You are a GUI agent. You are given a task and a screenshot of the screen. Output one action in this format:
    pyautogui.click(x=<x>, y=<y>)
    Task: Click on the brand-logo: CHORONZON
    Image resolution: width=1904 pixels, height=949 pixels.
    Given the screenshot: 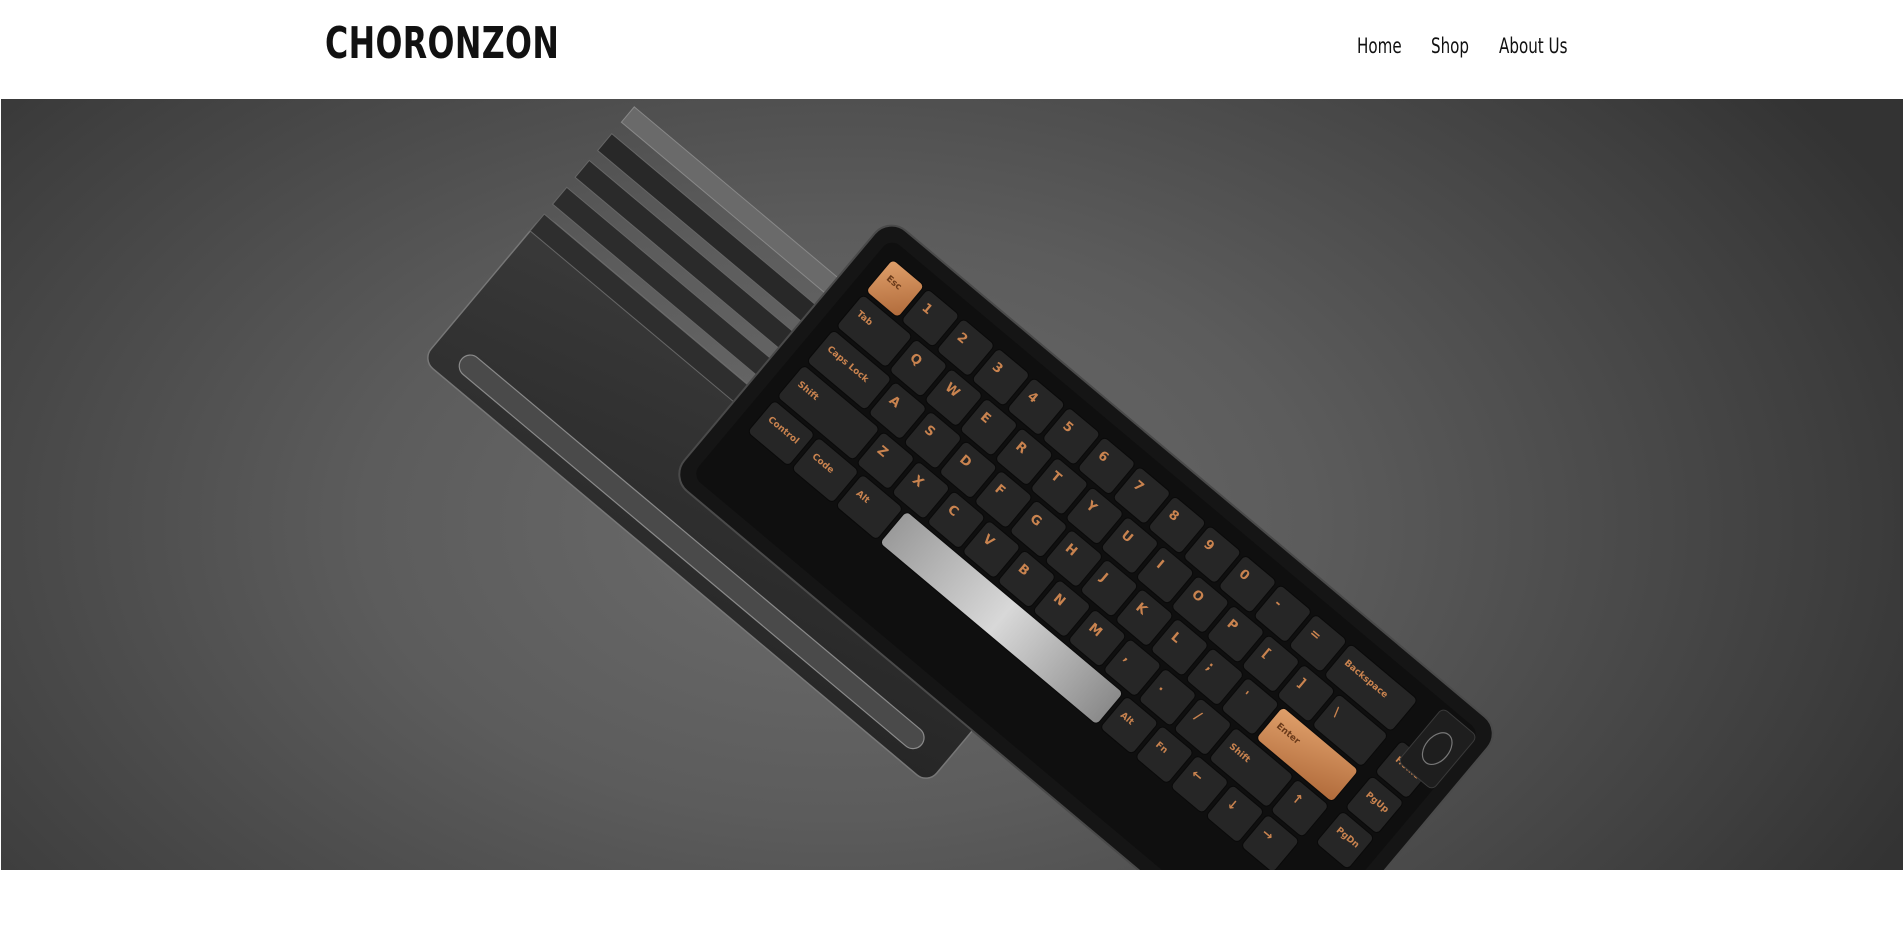 What is the action you would take?
    pyautogui.click(x=442, y=43)
    